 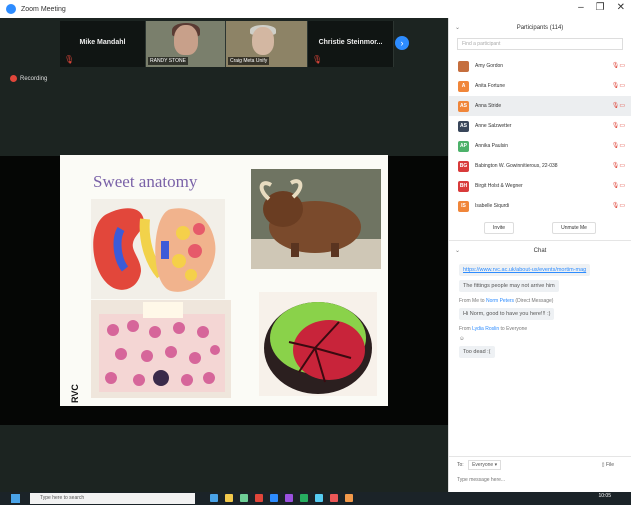 I want to click on participant-row: BH Birgit Holst & Wegner 🎙▭, so click(x=540, y=186).